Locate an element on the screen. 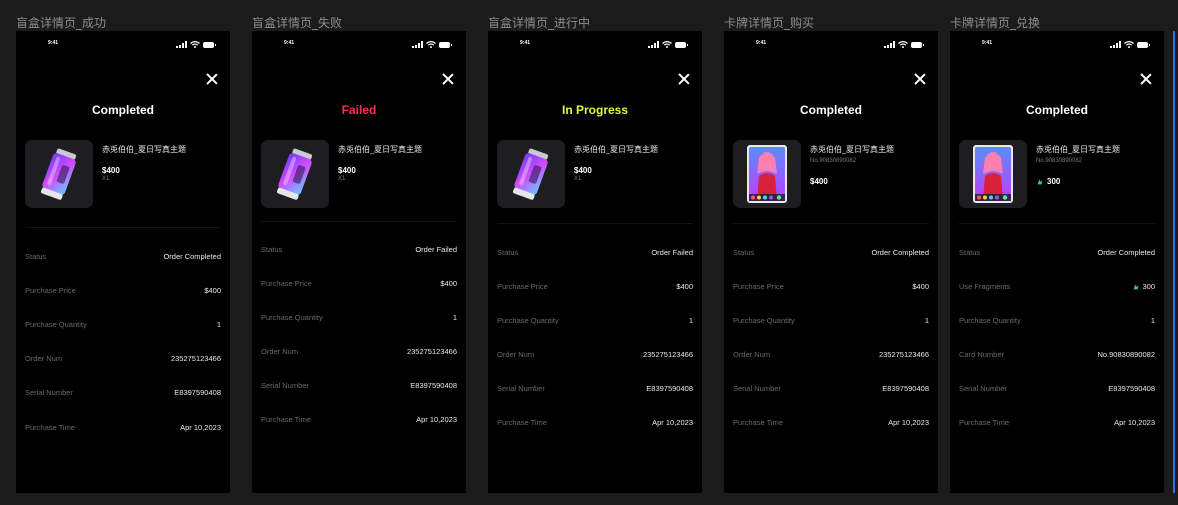 This screenshot has height=505, width=1178. page-title: In Progress is located at coordinates (595, 110).